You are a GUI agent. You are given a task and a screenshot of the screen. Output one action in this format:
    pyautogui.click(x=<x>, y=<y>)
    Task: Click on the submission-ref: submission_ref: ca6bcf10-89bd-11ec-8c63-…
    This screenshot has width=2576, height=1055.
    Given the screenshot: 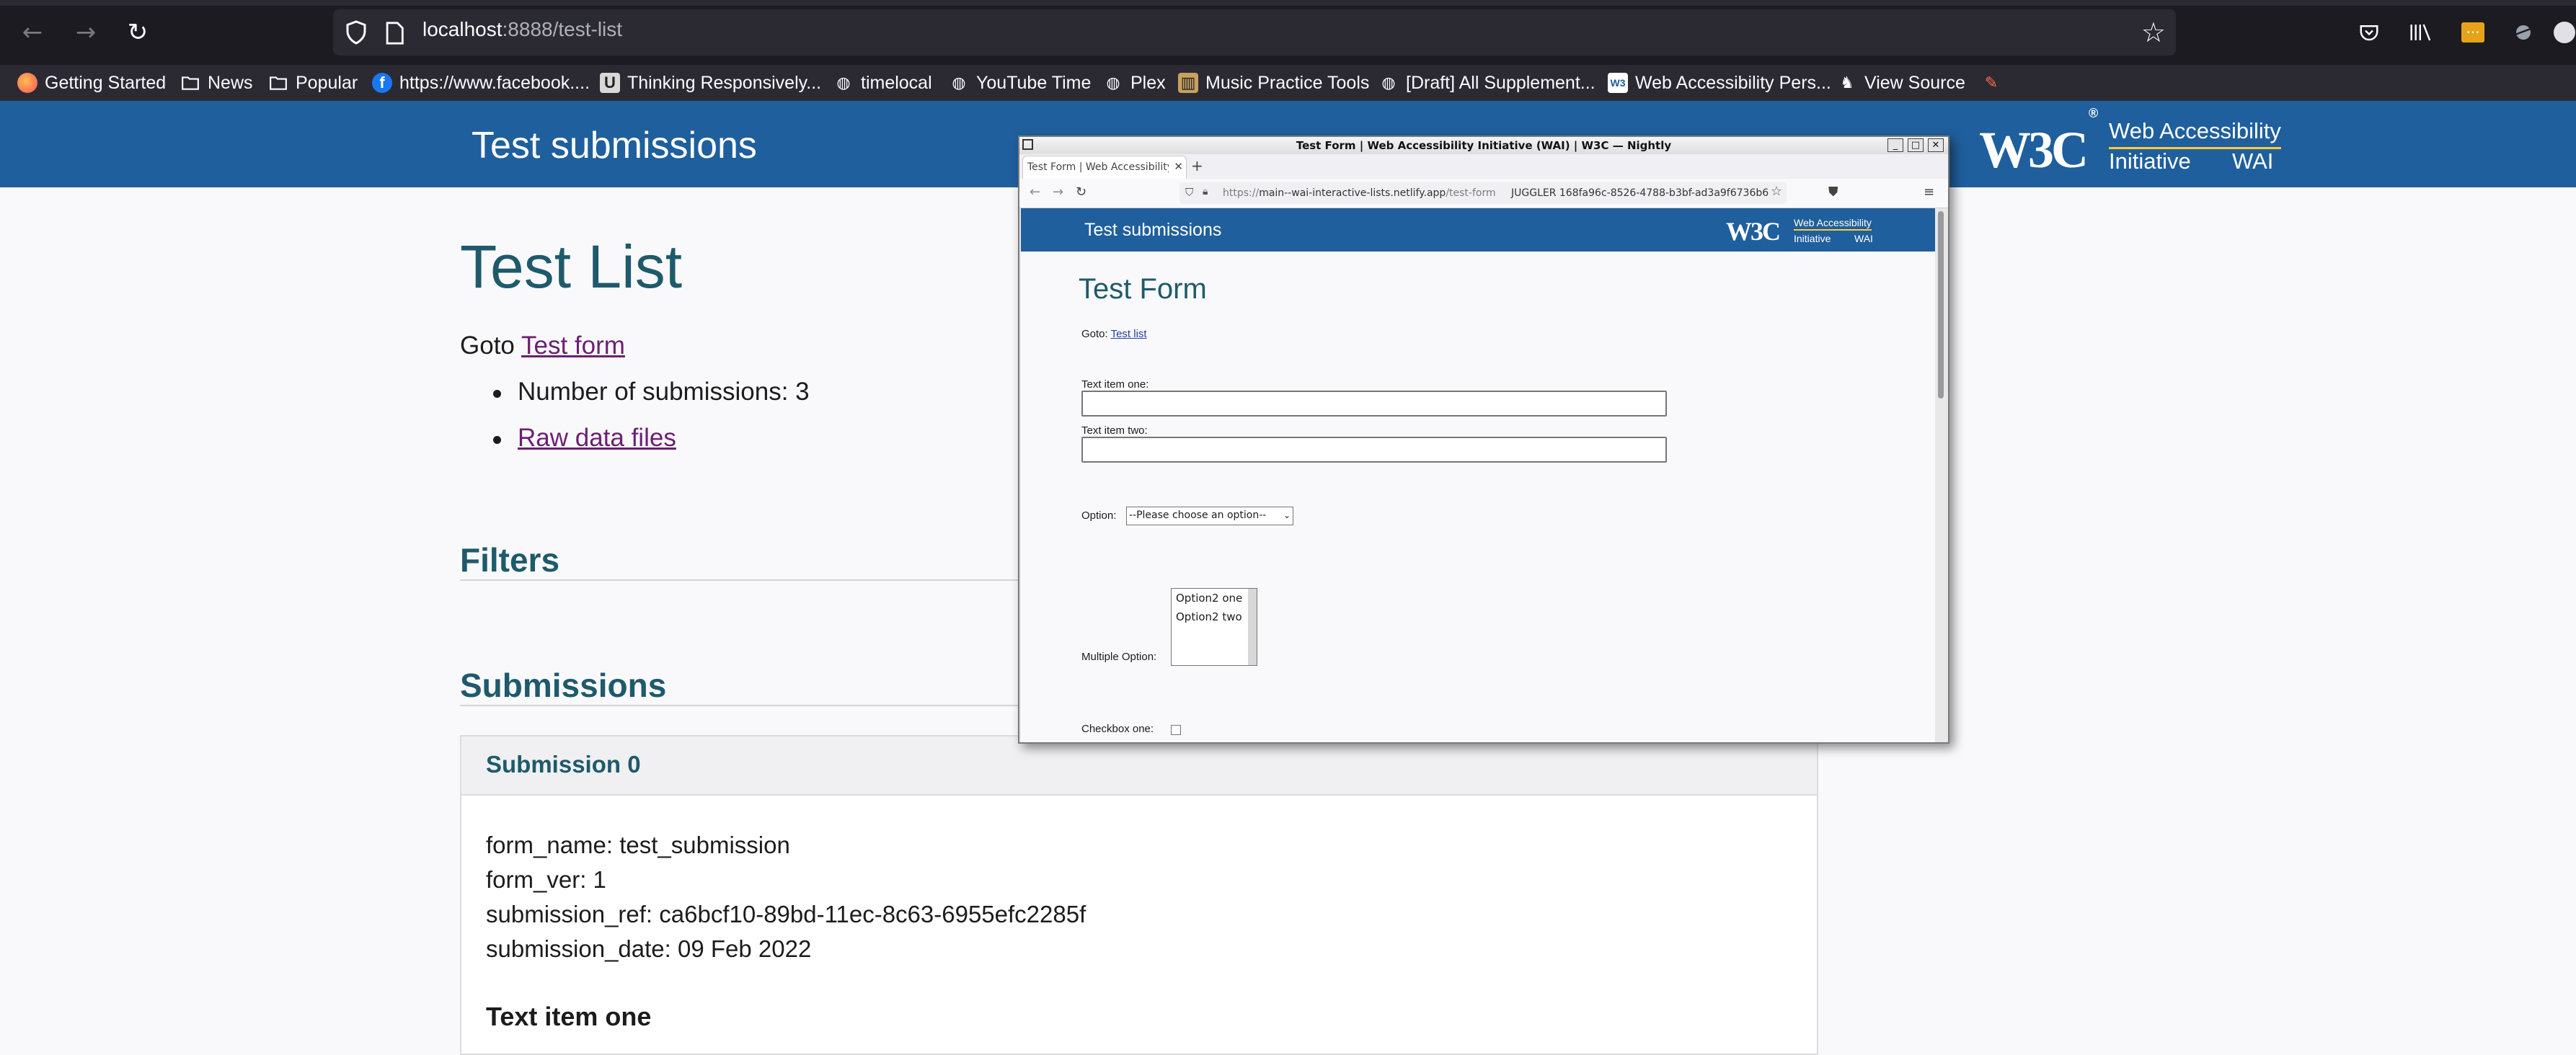 What is the action you would take?
    pyautogui.click(x=786, y=914)
    